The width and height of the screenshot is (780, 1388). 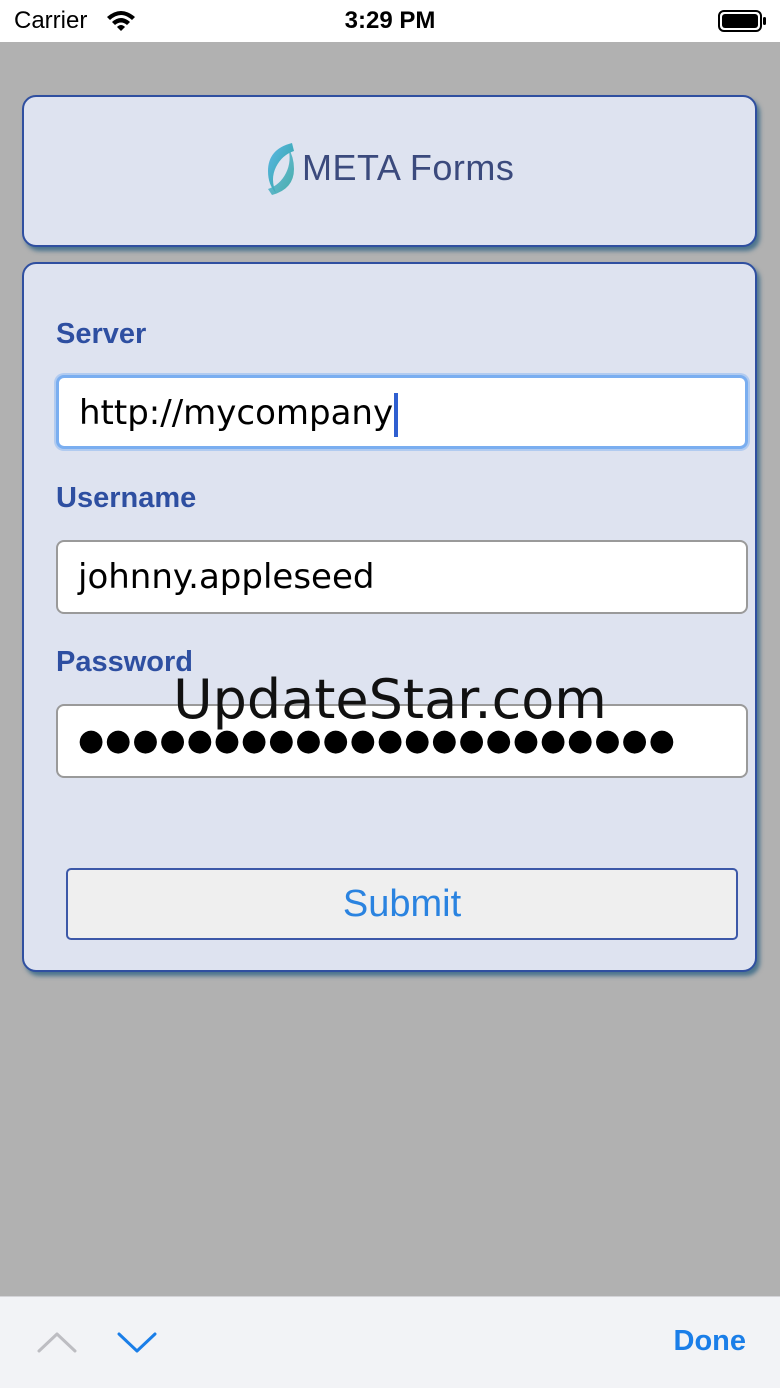 What do you see at coordinates (137, 1342) in the screenshot?
I see `chevron-down-icon` at bounding box center [137, 1342].